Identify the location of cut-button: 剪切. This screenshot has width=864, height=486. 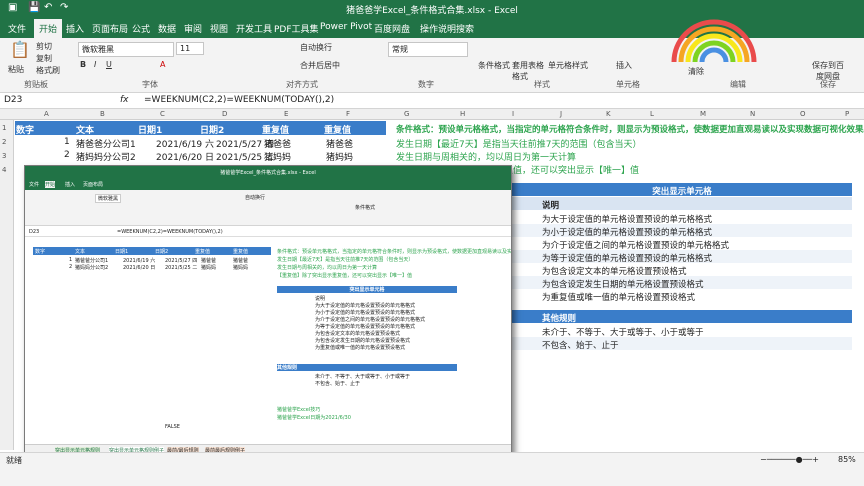
(44, 46).